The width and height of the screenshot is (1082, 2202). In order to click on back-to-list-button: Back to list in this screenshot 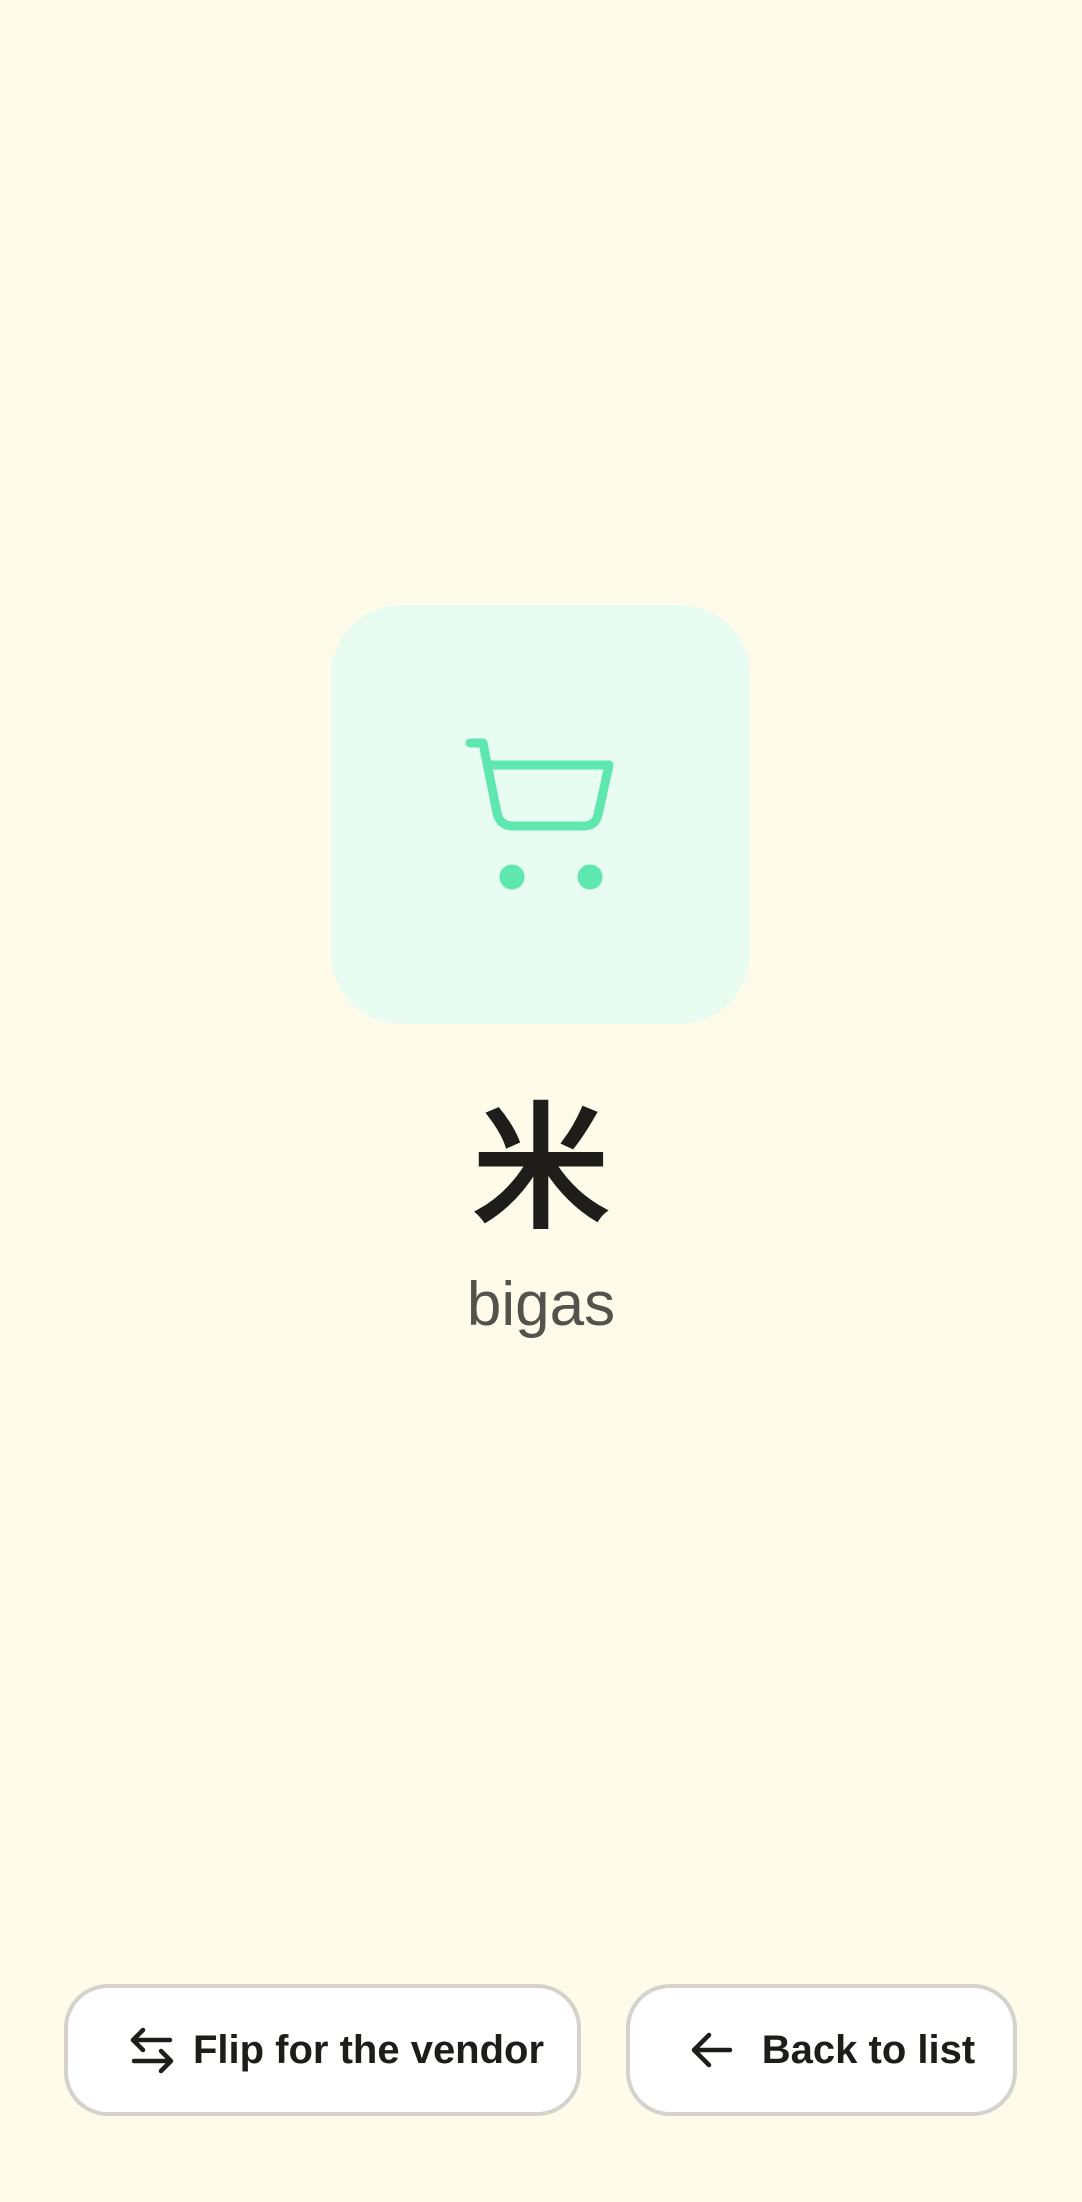, I will do `click(821, 2050)`.